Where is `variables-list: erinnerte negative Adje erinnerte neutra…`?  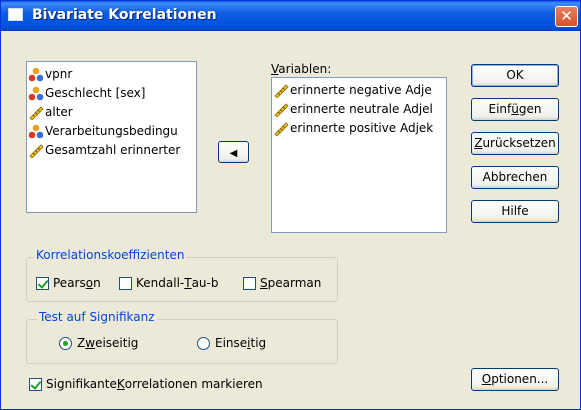
variables-list: erinnerte negative Adje erinnerte neutra… is located at coordinates (359, 155).